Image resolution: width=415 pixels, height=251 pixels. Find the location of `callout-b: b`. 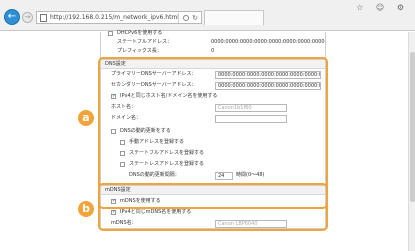

callout-b: b is located at coordinates (86, 209).